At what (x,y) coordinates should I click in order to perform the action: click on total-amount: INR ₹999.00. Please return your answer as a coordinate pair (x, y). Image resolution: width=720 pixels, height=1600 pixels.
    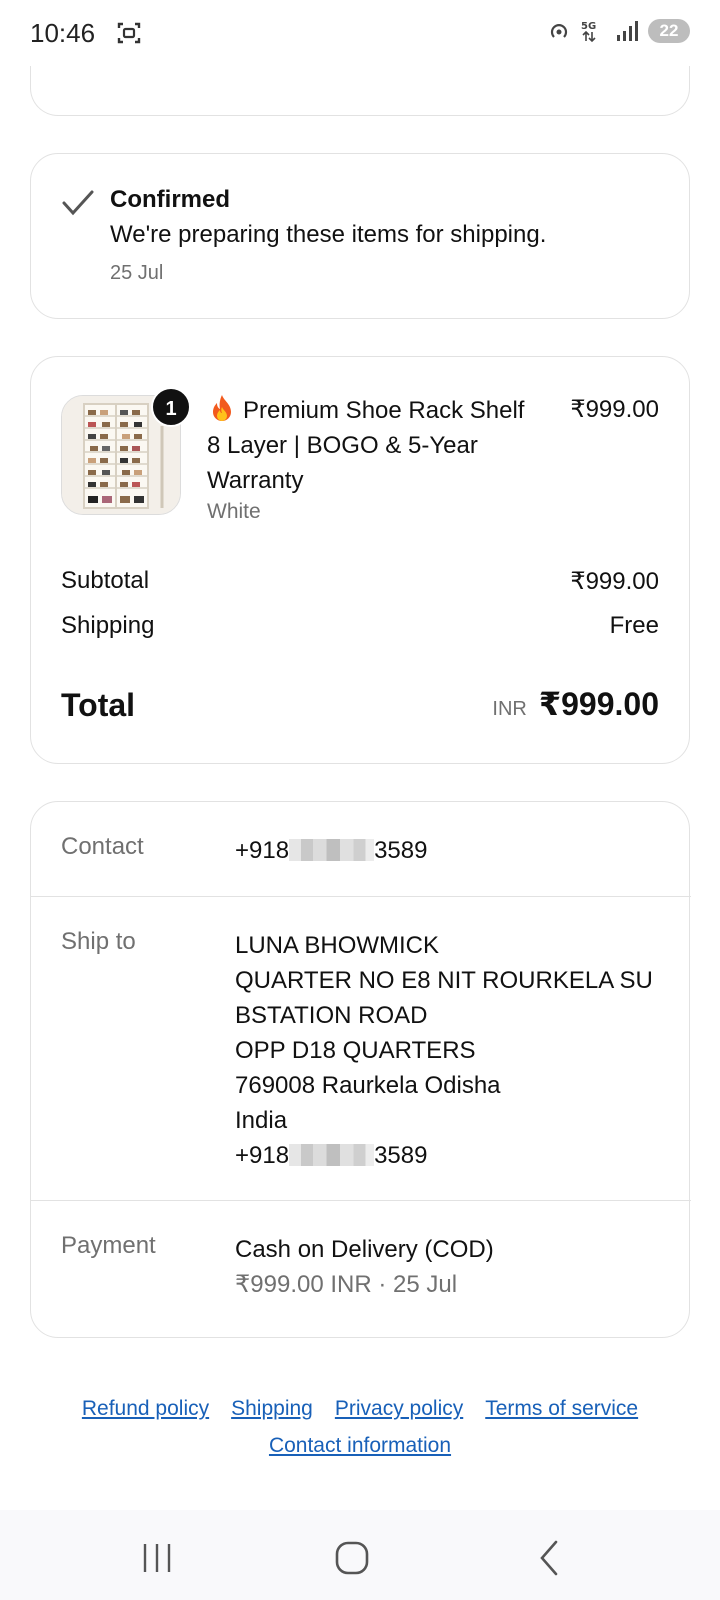
    Looking at the image, I should click on (575, 704).